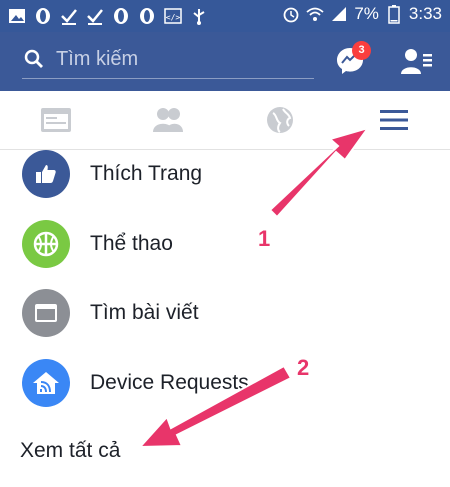 The image size is (450, 487). I want to click on top-bar: Tìm kiếm 3, so click(225, 61).